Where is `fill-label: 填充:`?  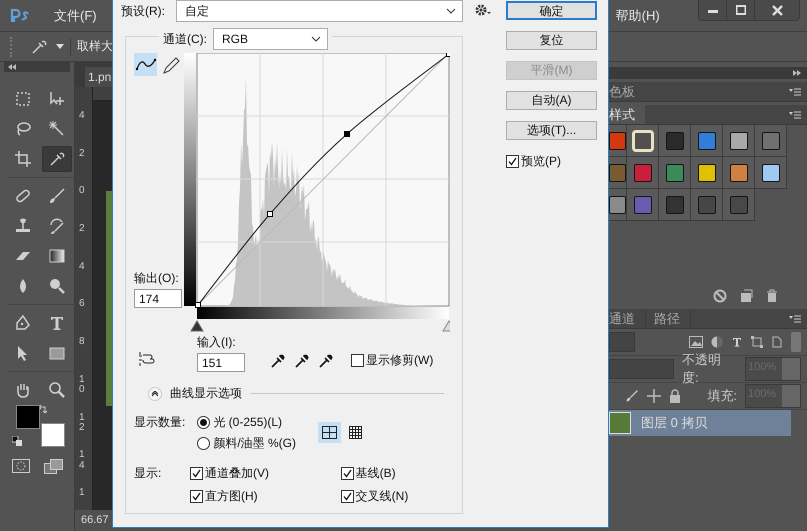 fill-label: 填充: is located at coordinates (722, 396).